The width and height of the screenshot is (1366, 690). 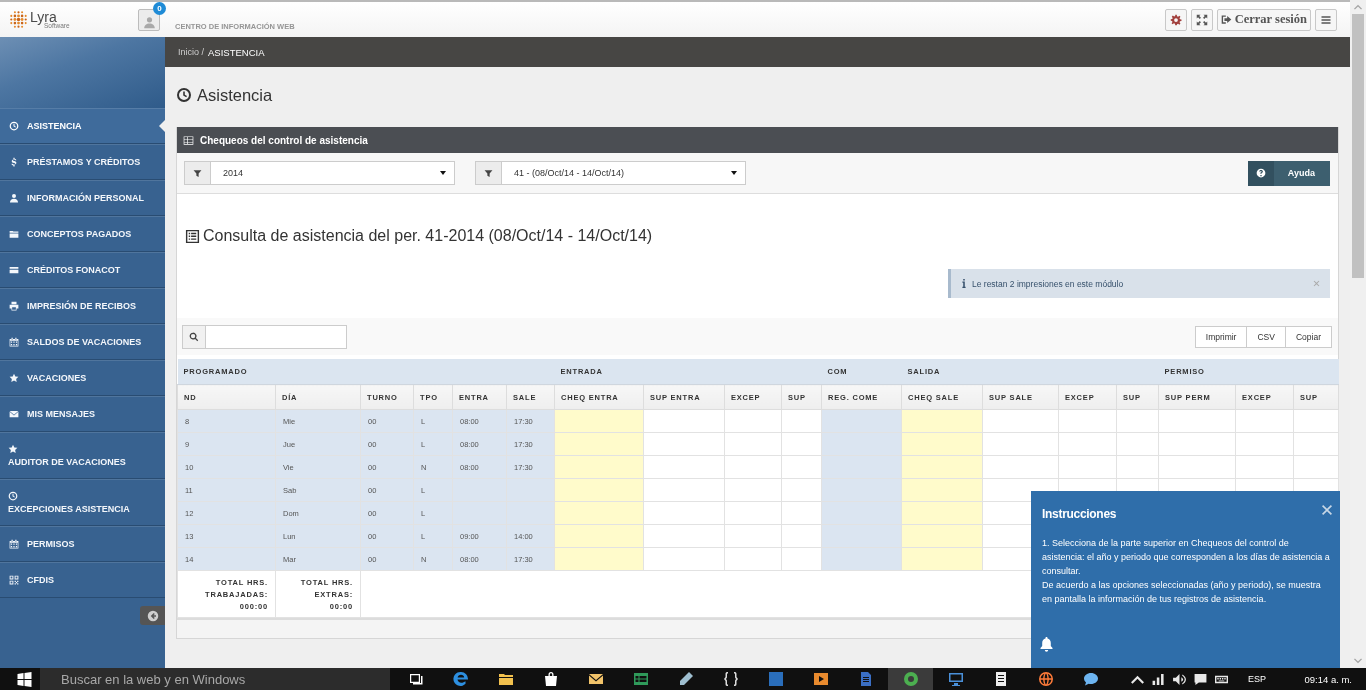 What do you see at coordinates (1358, 146) in the screenshot?
I see `scrollbar-thumb` at bounding box center [1358, 146].